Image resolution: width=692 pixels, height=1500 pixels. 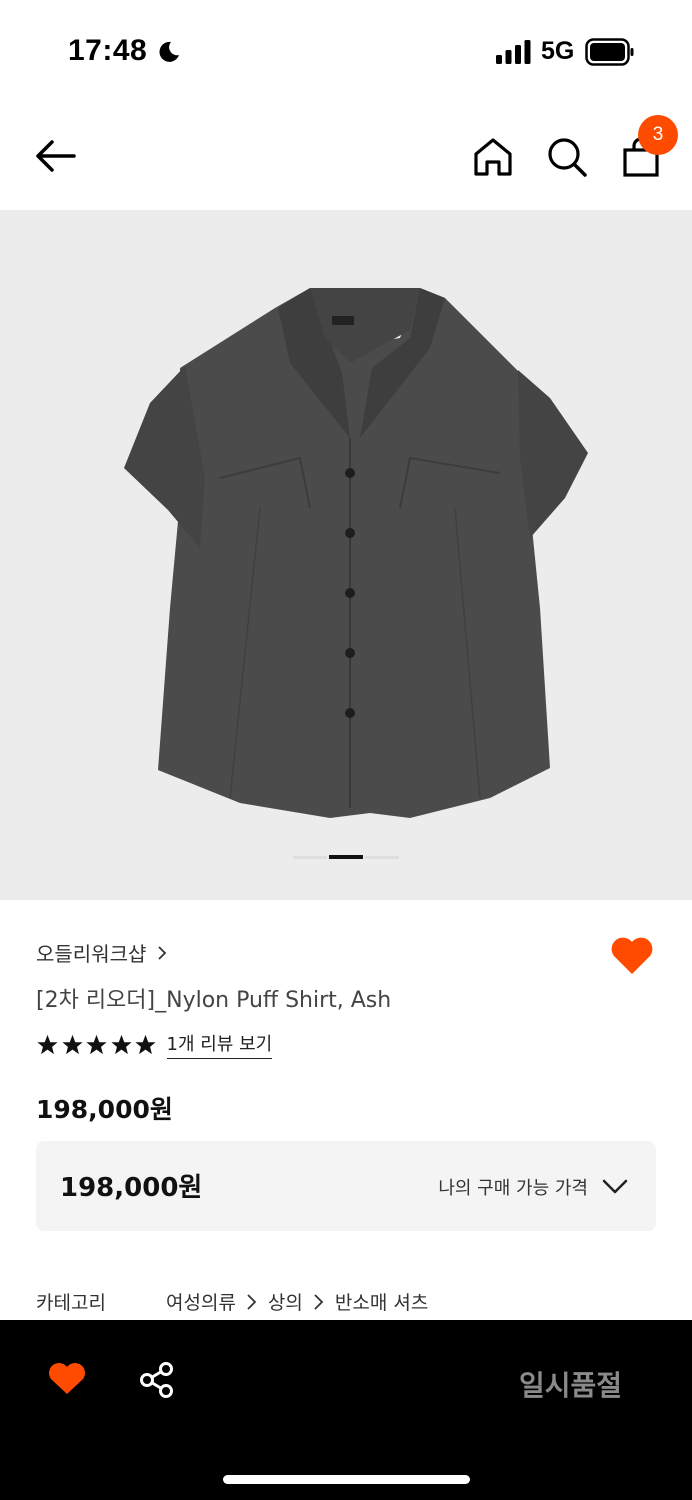 I want to click on cart-count-badge: 3, so click(x=658, y=135).